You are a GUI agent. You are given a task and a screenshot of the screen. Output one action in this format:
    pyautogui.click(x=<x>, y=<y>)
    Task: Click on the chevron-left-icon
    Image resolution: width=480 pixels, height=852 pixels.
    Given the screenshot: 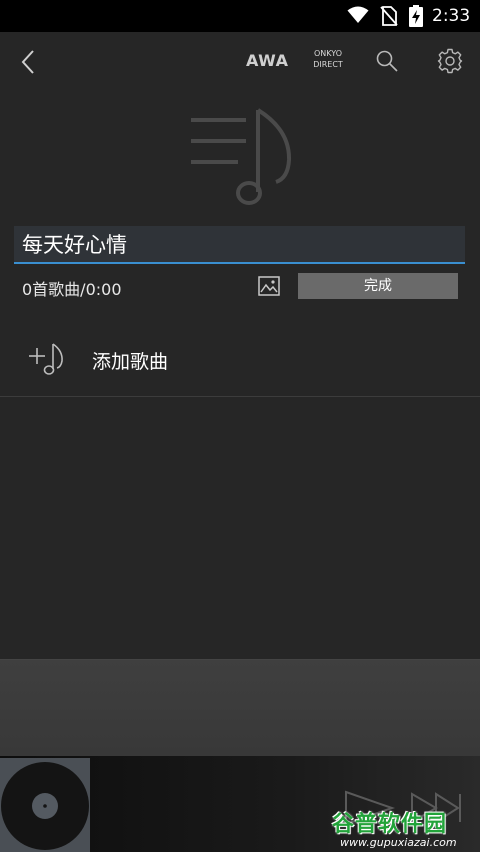 What is the action you would take?
    pyautogui.click(x=28, y=64)
    